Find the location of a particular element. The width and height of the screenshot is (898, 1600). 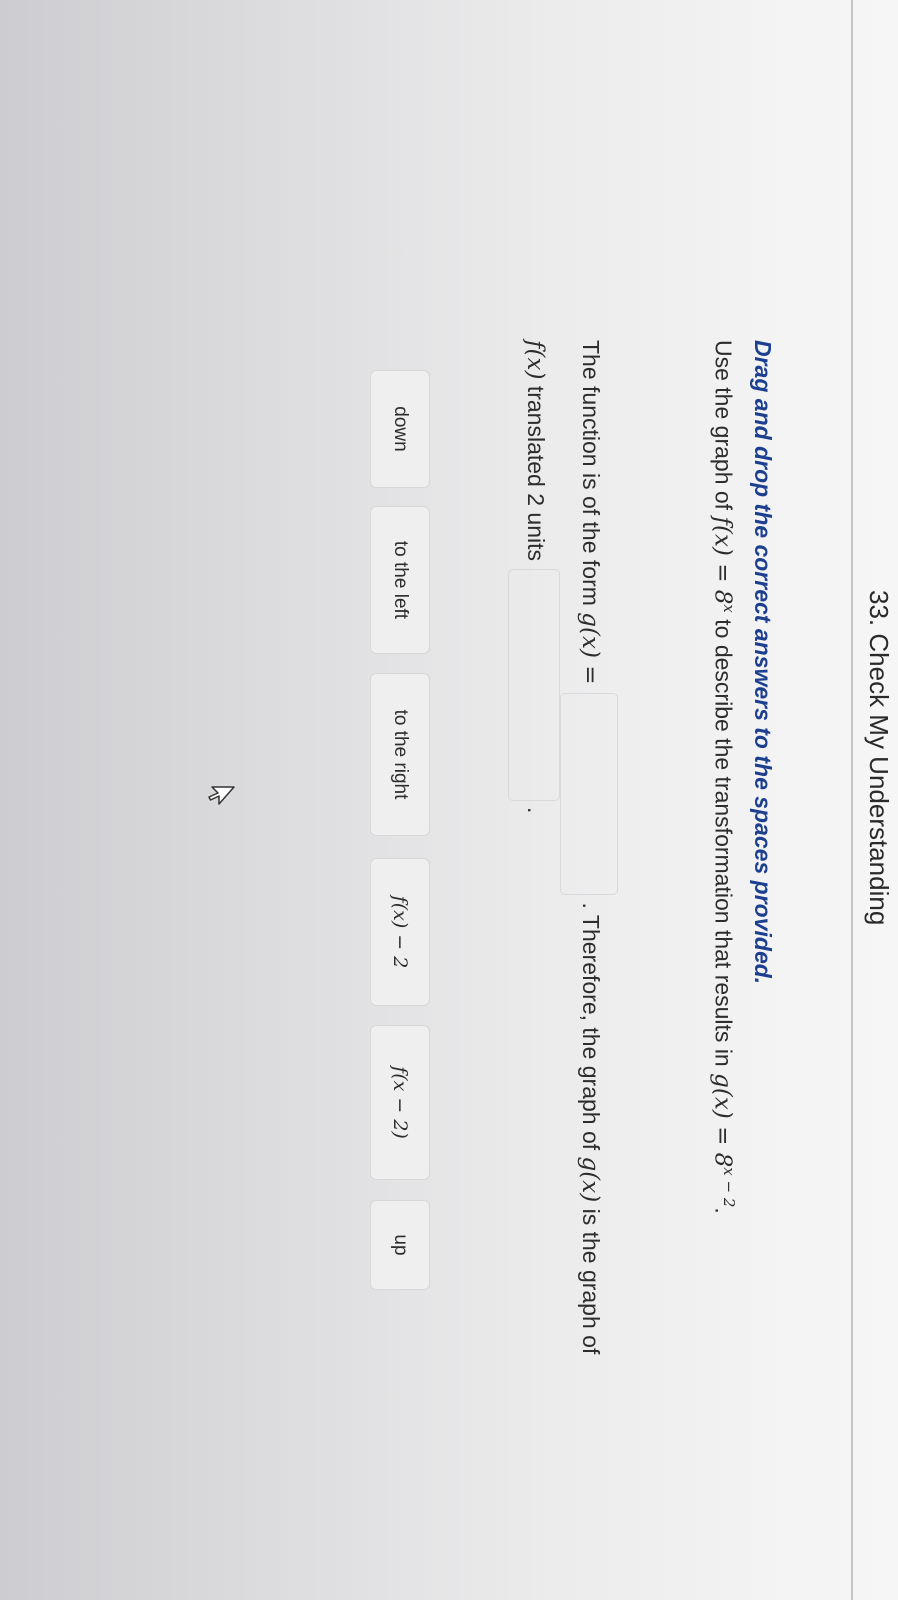

tile-f-of-x-minus-2: f(x − 2) is located at coordinates (400, 1102).